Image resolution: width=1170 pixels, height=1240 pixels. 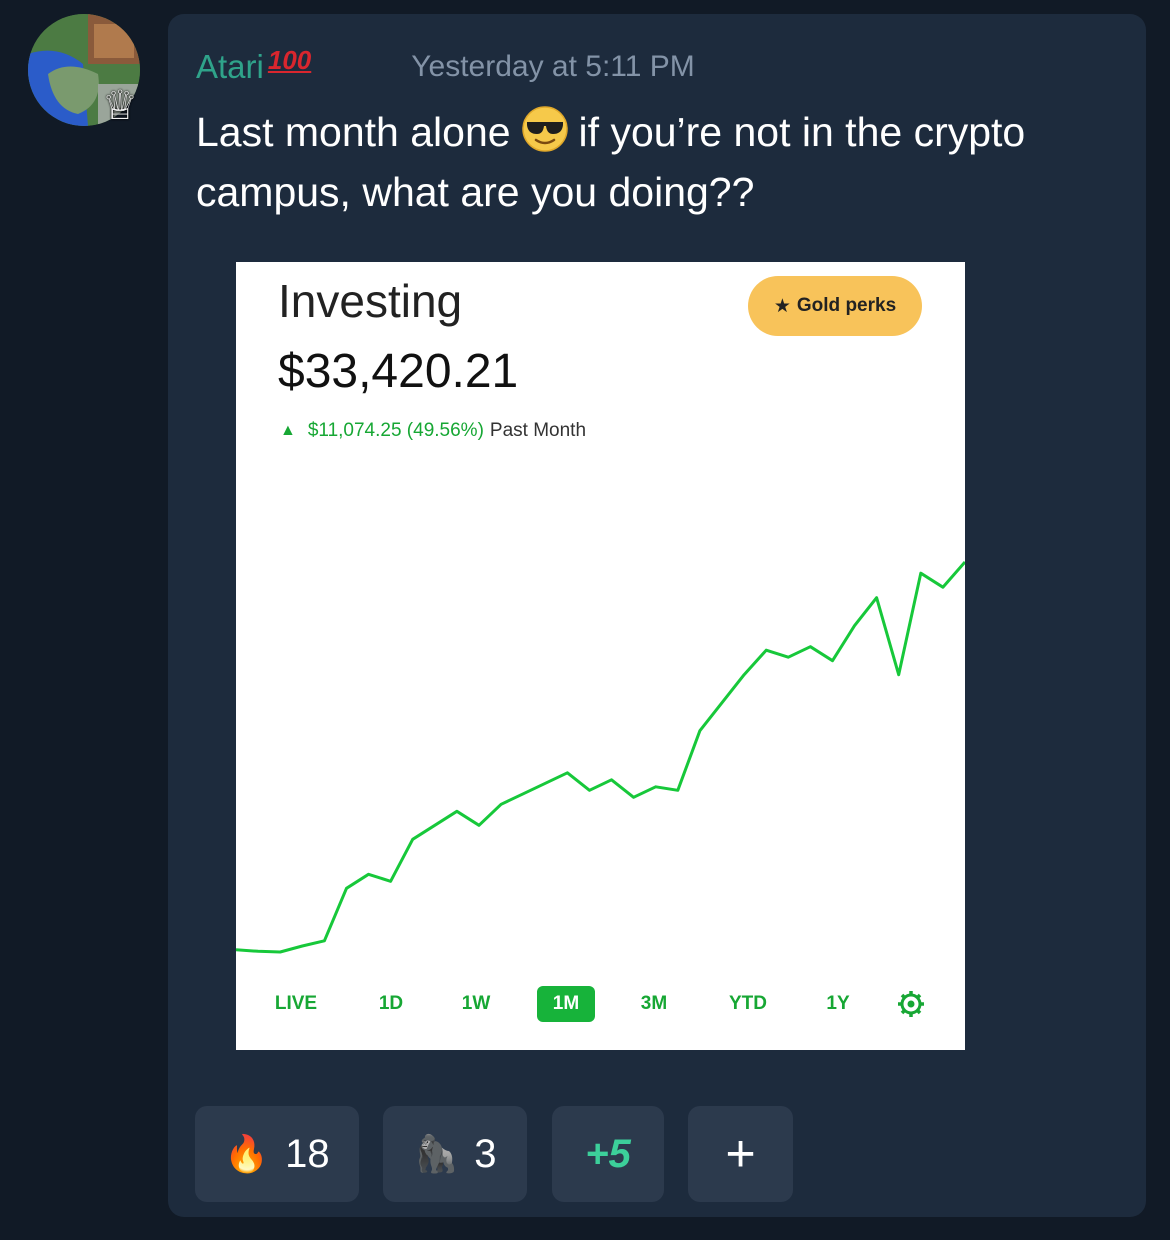 What do you see at coordinates (120, 106) in the screenshot?
I see `crown-icon: ♕` at bounding box center [120, 106].